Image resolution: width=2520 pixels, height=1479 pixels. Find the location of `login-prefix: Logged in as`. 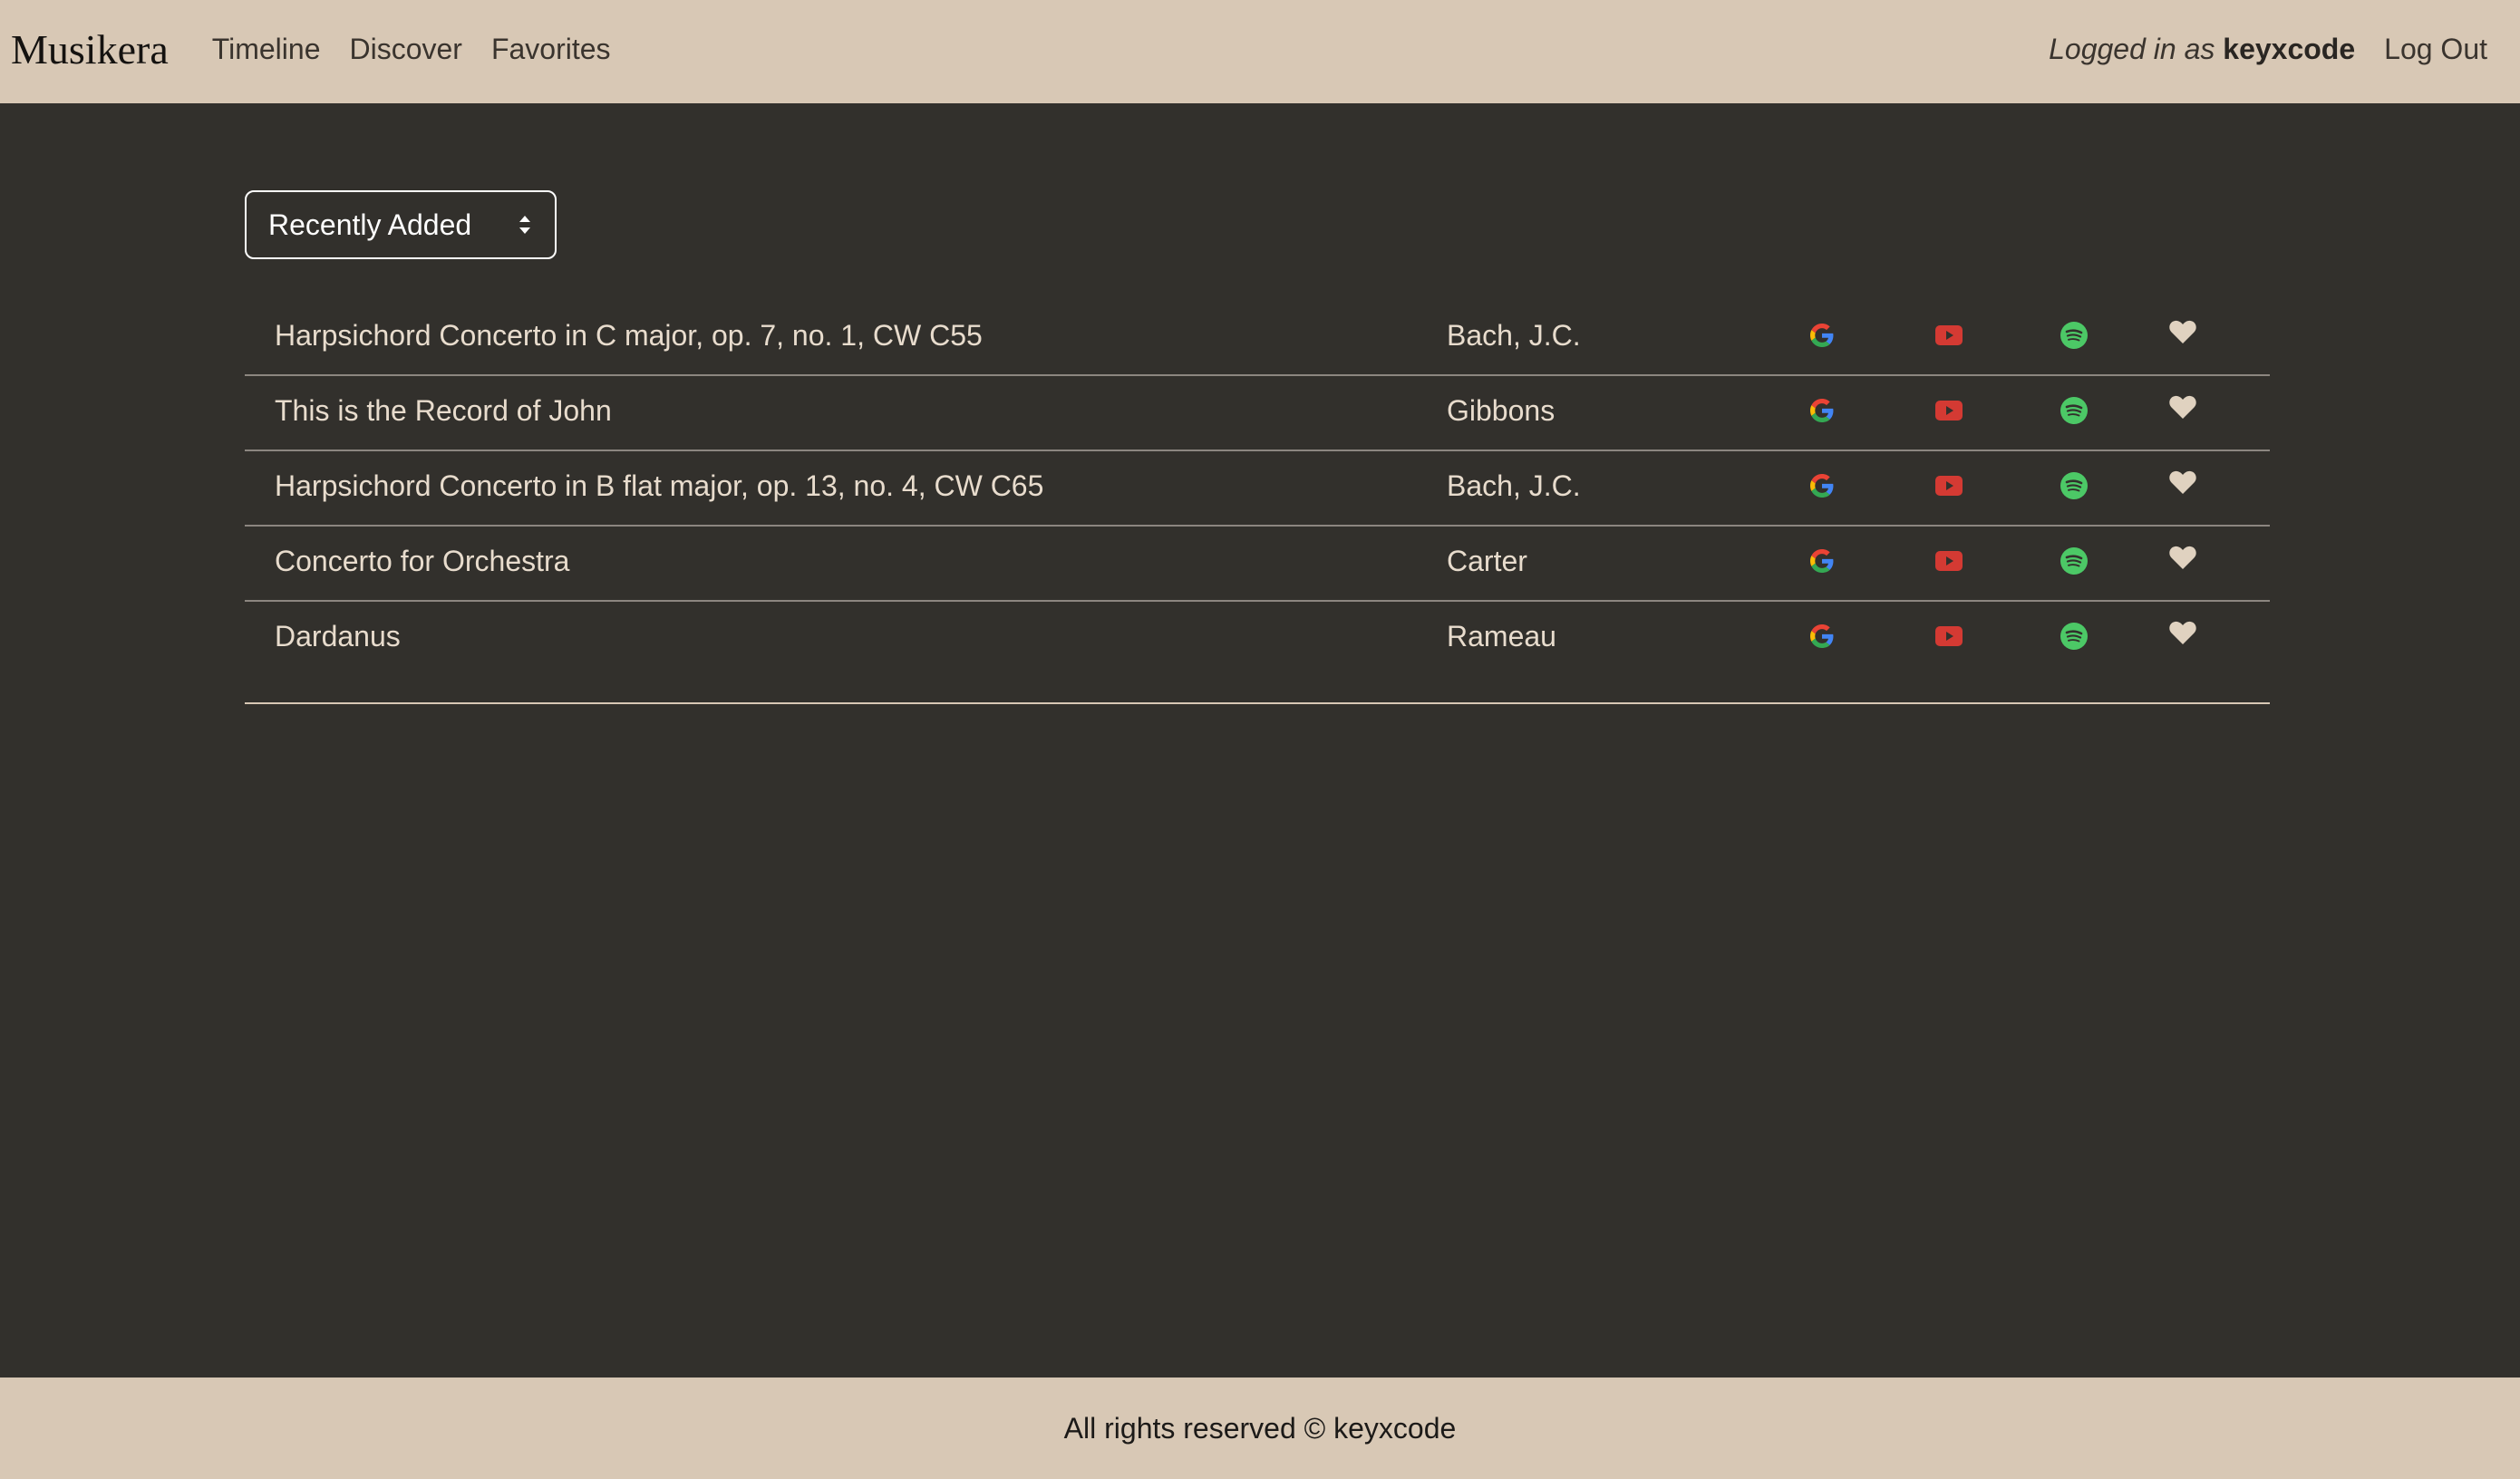

login-prefix: Logged in as is located at coordinates (2132, 48).